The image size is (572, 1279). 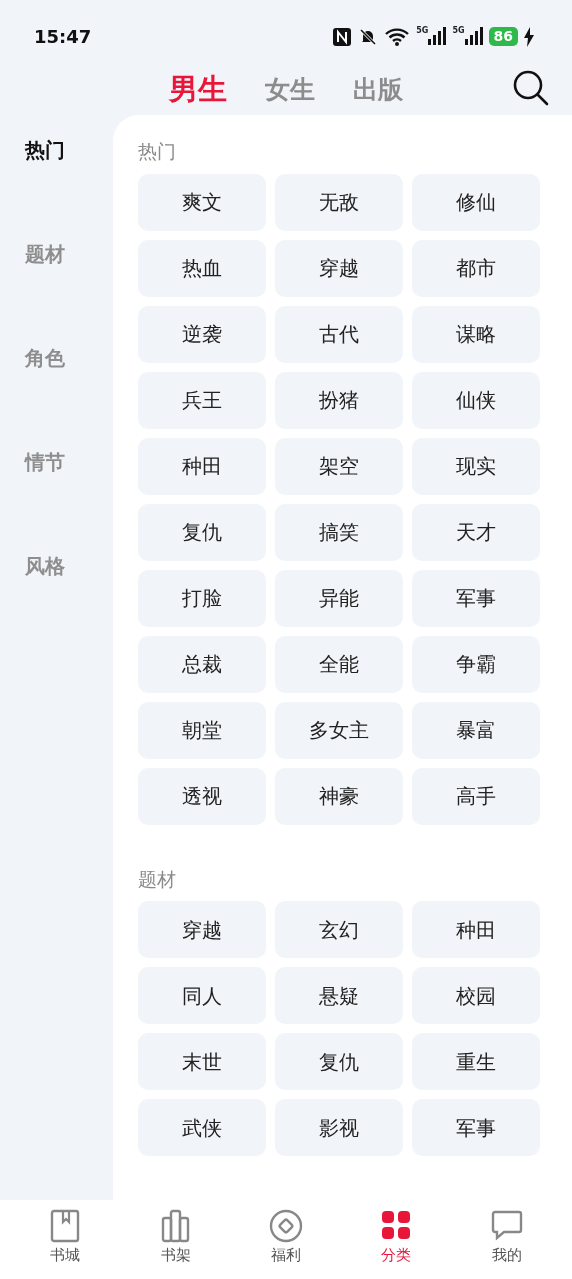 What do you see at coordinates (339, 995) in the screenshot?
I see `tag-button: 悬疑` at bounding box center [339, 995].